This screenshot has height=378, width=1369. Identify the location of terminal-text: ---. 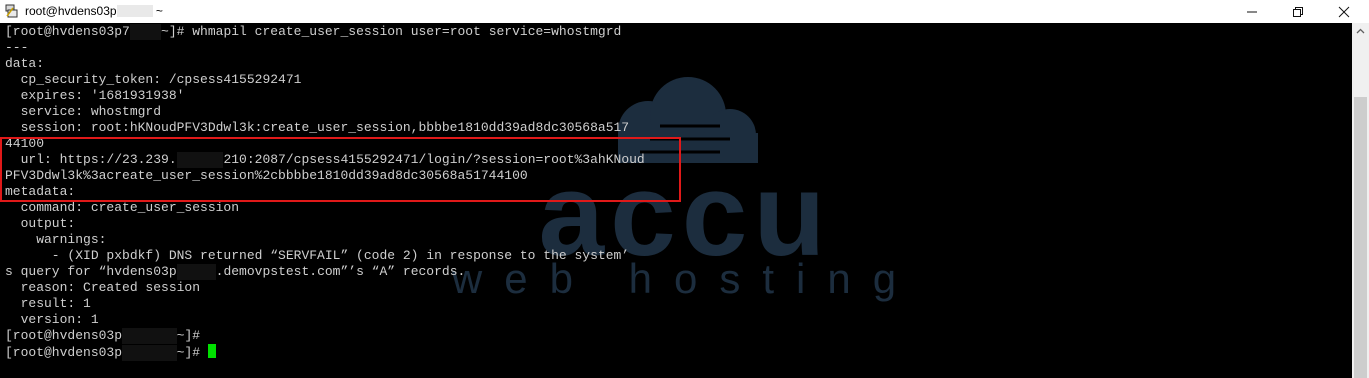
(17, 47).